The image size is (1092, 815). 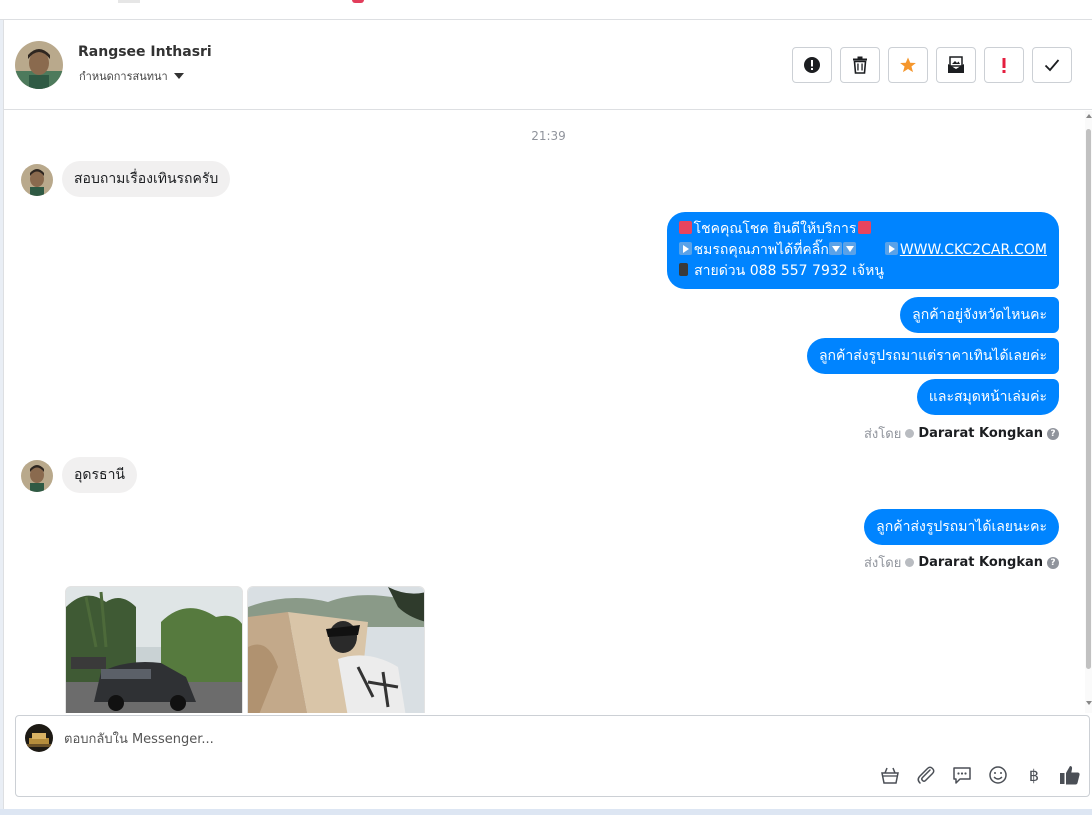 What do you see at coordinates (336, 649) in the screenshot?
I see `attached-photo-person` at bounding box center [336, 649].